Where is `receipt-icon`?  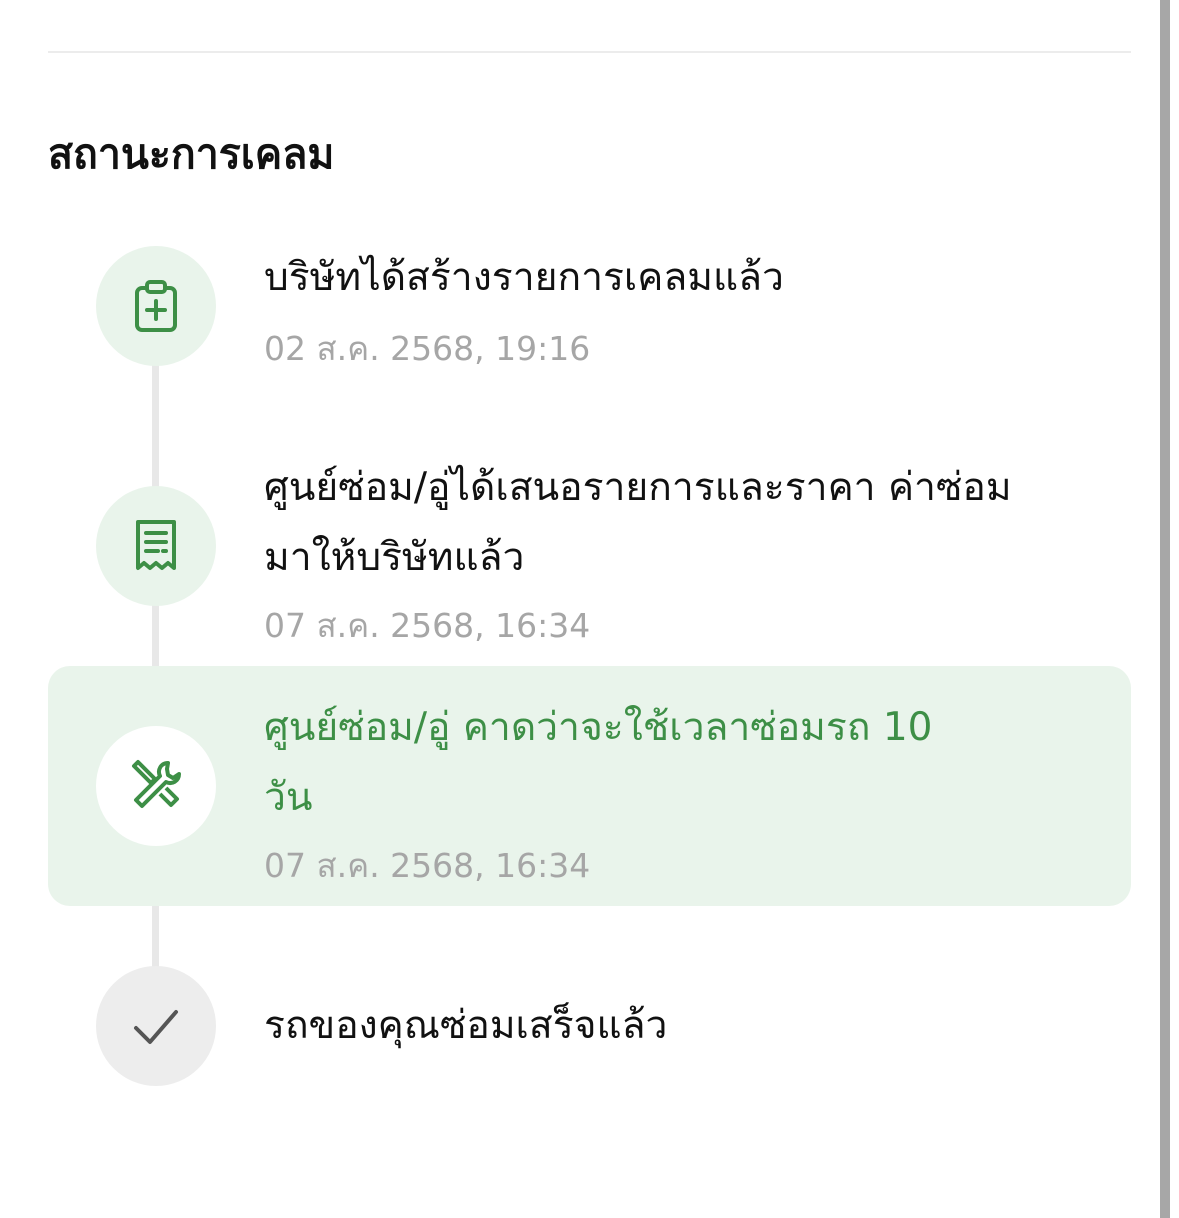 receipt-icon is located at coordinates (156, 545).